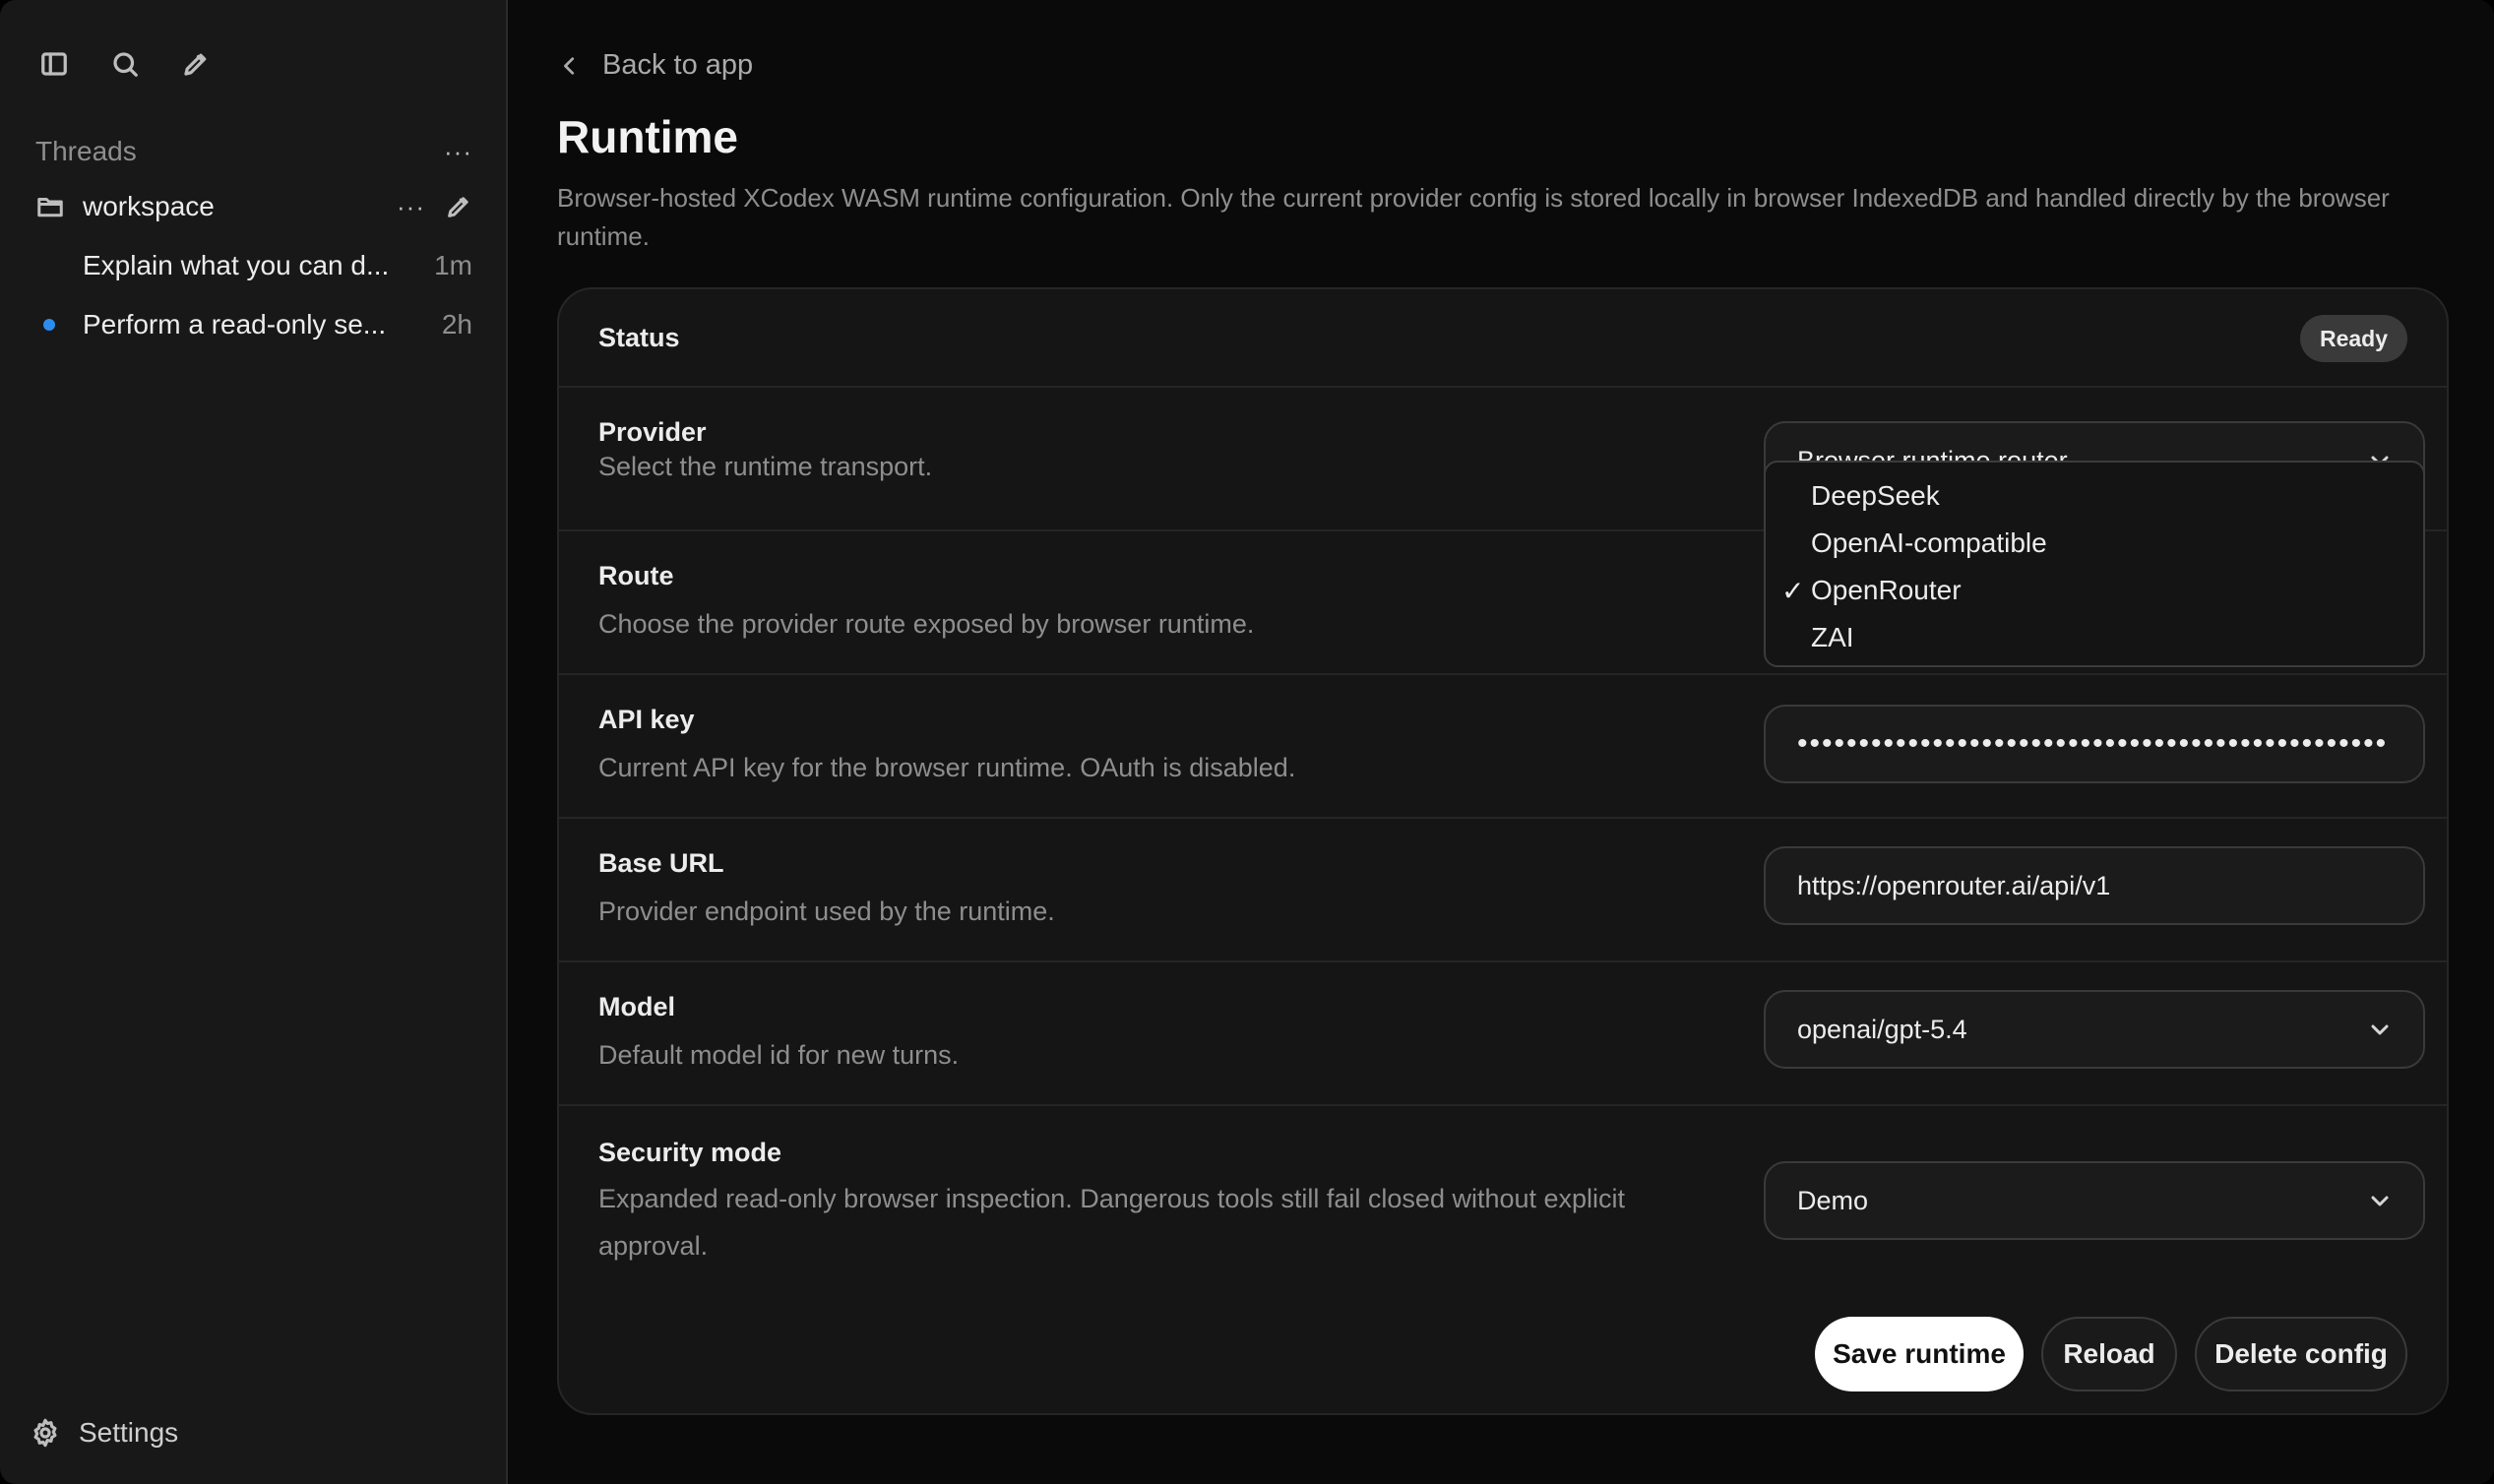 Image resolution: width=2494 pixels, height=1484 pixels. What do you see at coordinates (149, 206) in the screenshot?
I see `workspace-name: workspace` at bounding box center [149, 206].